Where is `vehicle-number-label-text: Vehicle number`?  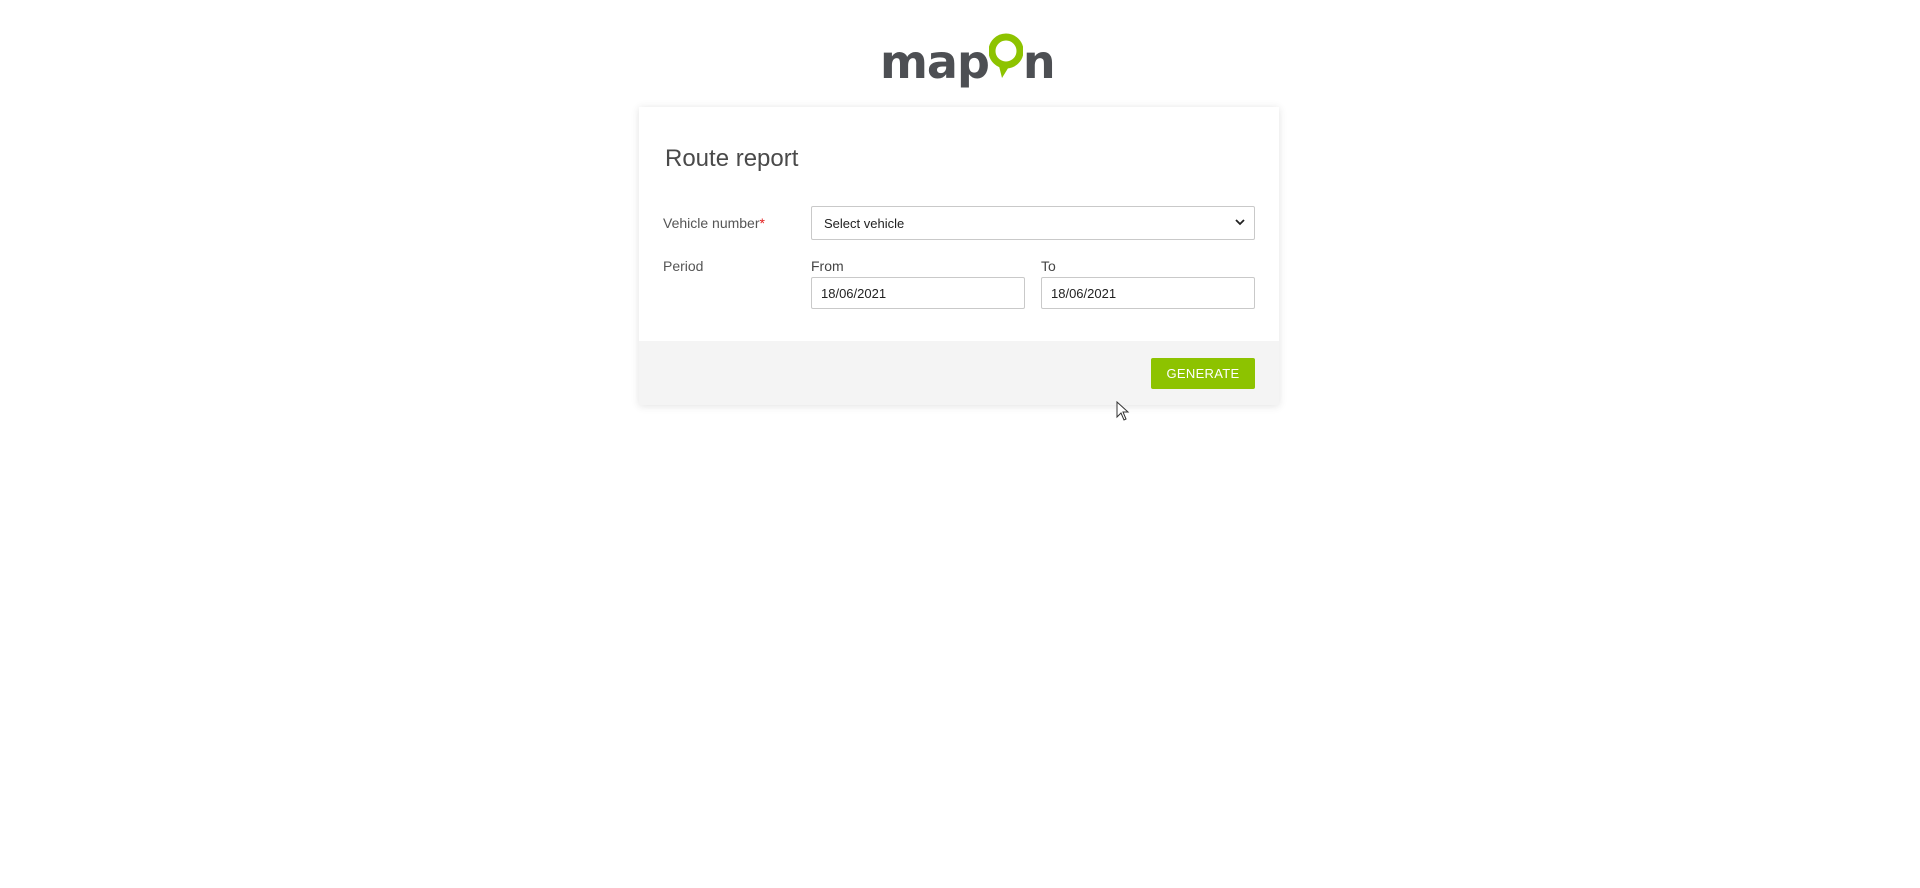
vehicle-number-label-text: Vehicle number is located at coordinates (711, 223).